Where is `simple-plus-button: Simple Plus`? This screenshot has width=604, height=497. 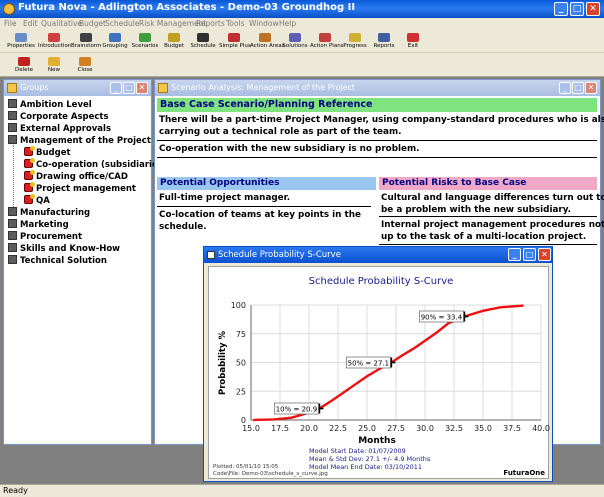
simple-plus-button: Simple Plus is located at coordinates (235, 41).